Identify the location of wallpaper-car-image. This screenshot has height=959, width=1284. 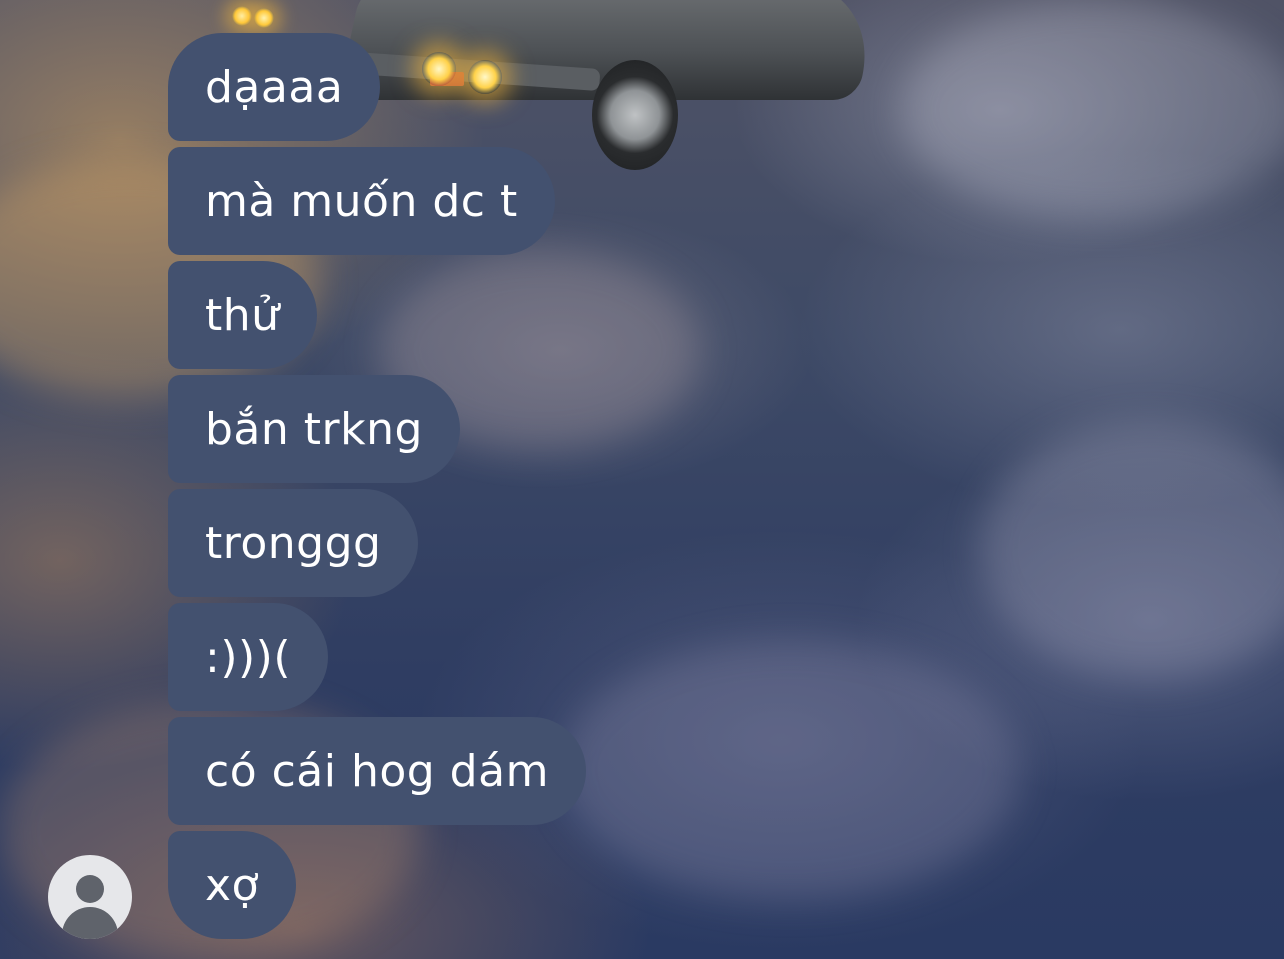
(610, 85).